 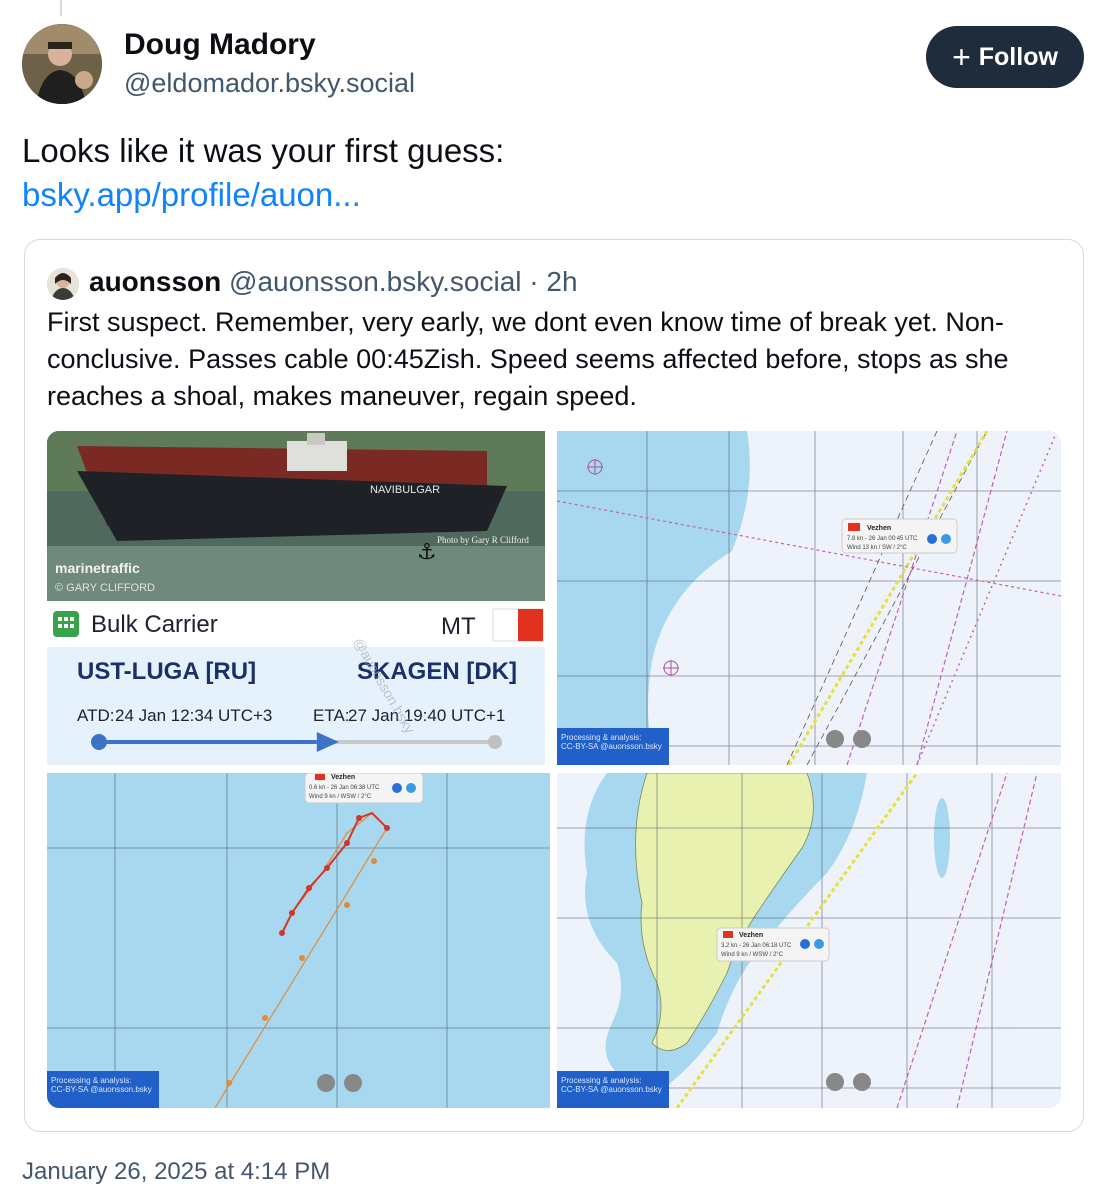 What do you see at coordinates (427, 552) in the screenshot?
I see `anchor-icon: ⚓` at bounding box center [427, 552].